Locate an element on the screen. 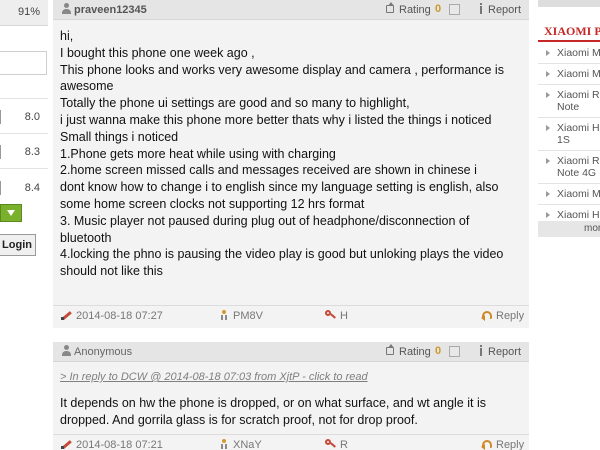 The height and width of the screenshot is (450, 600). more-button: mor is located at coordinates (569, 229).